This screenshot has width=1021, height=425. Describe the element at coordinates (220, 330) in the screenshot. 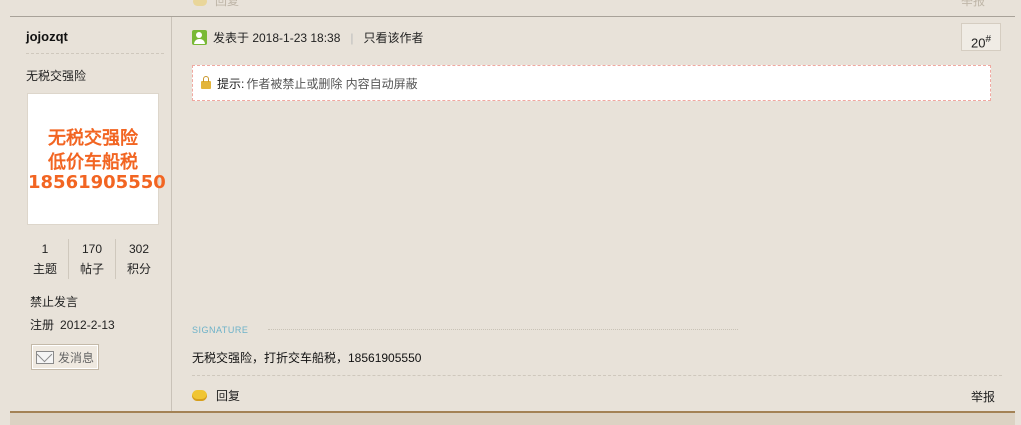

I see `signature-label: SIGNATURE` at that location.